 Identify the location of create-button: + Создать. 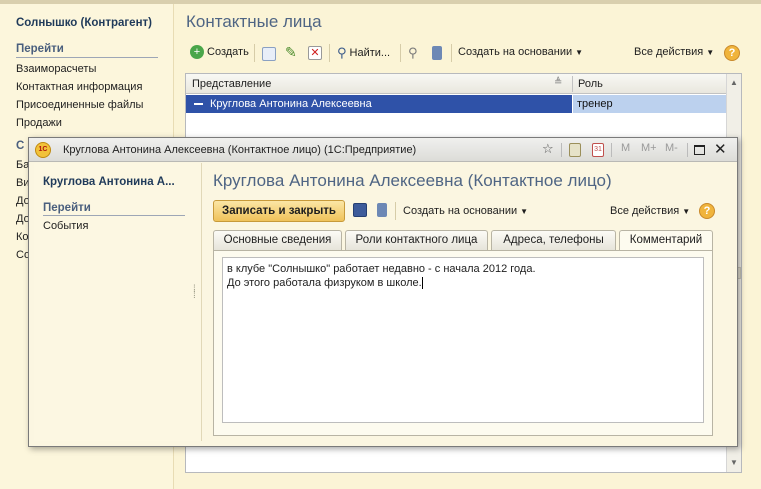
(219, 52).